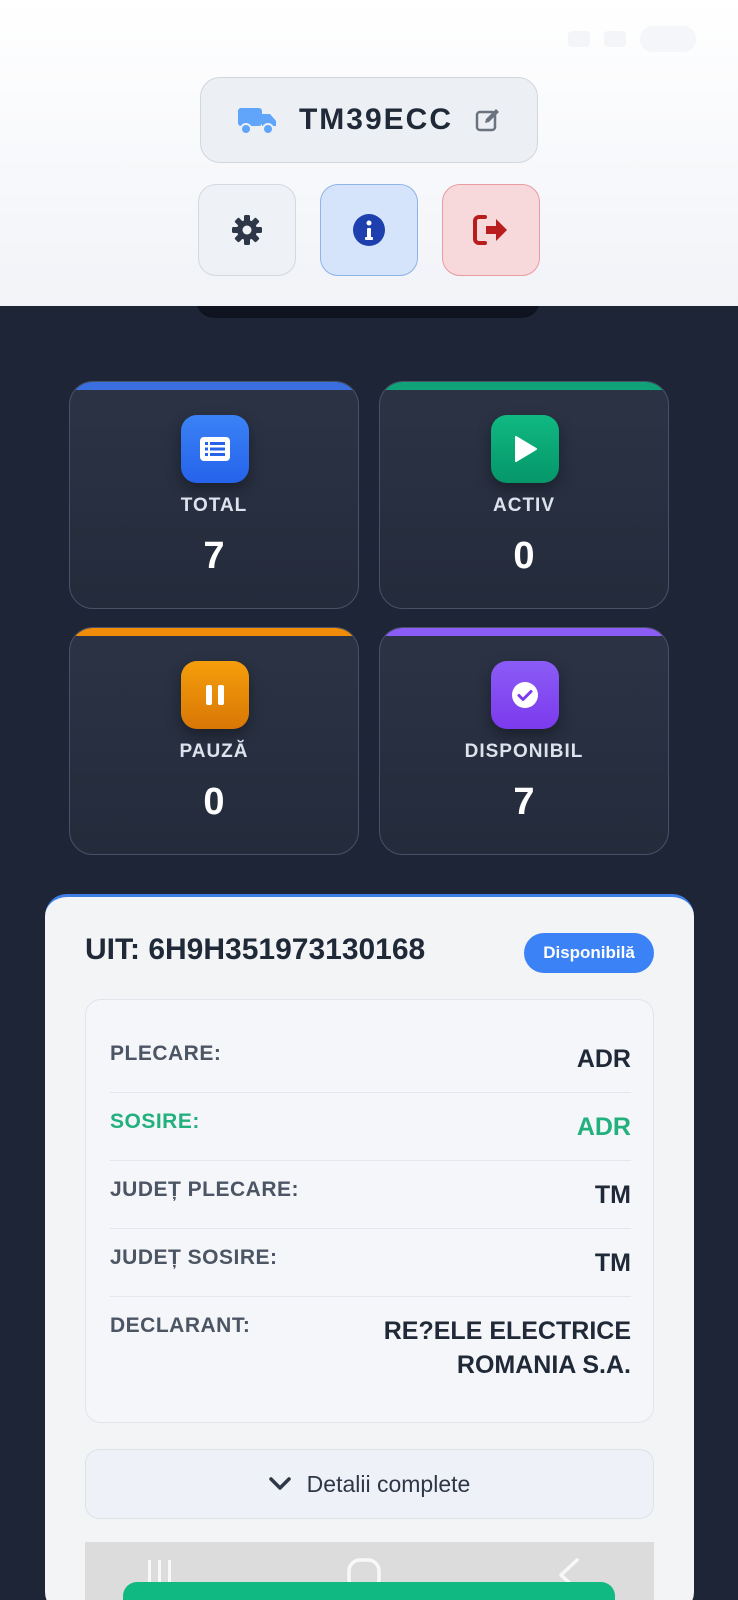  What do you see at coordinates (215, 449) in the screenshot?
I see `list-icon` at bounding box center [215, 449].